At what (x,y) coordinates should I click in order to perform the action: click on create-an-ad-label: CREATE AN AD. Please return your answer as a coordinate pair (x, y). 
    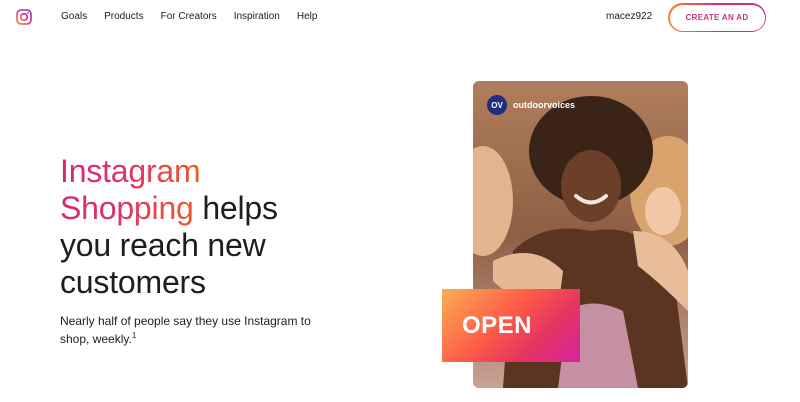
    Looking at the image, I should click on (717, 17).